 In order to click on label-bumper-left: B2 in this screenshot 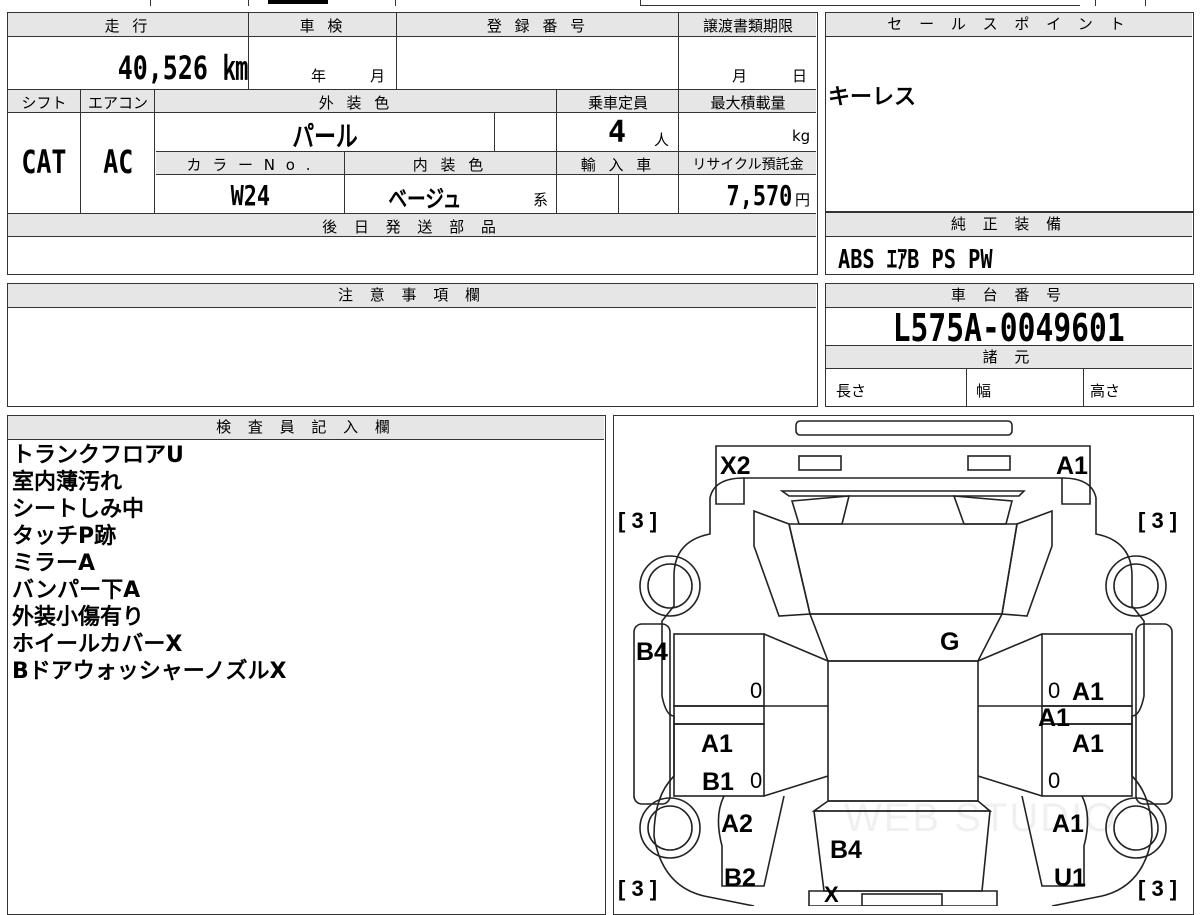, I will do `click(740, 878)`.